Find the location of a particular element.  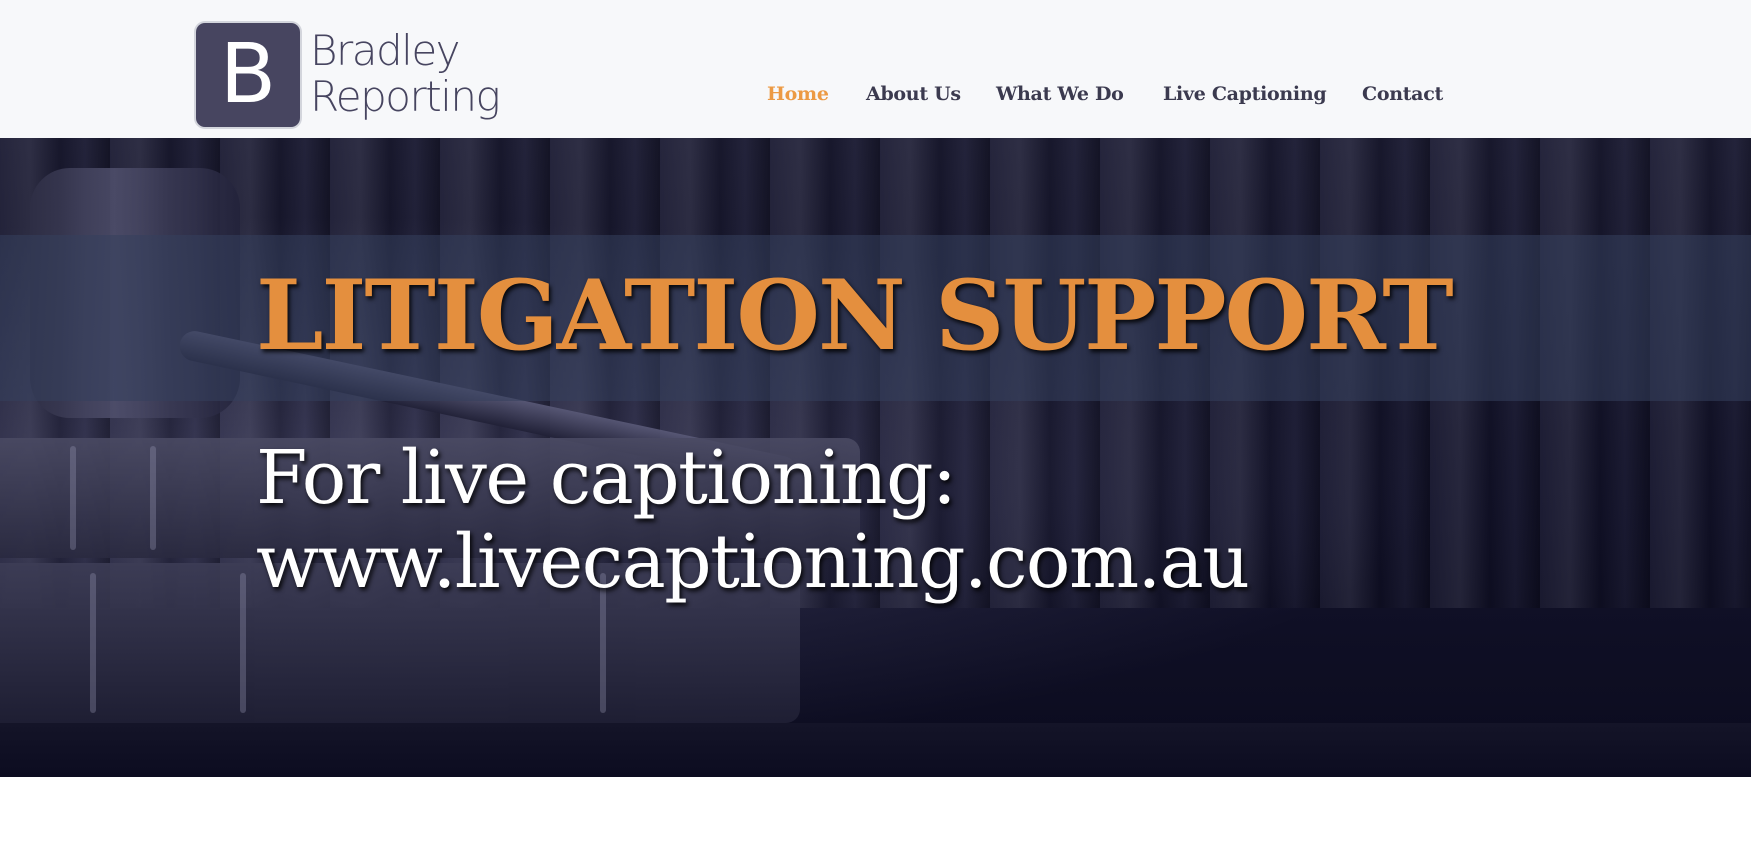

logo-mark: B is located at coordinates (248, 75).